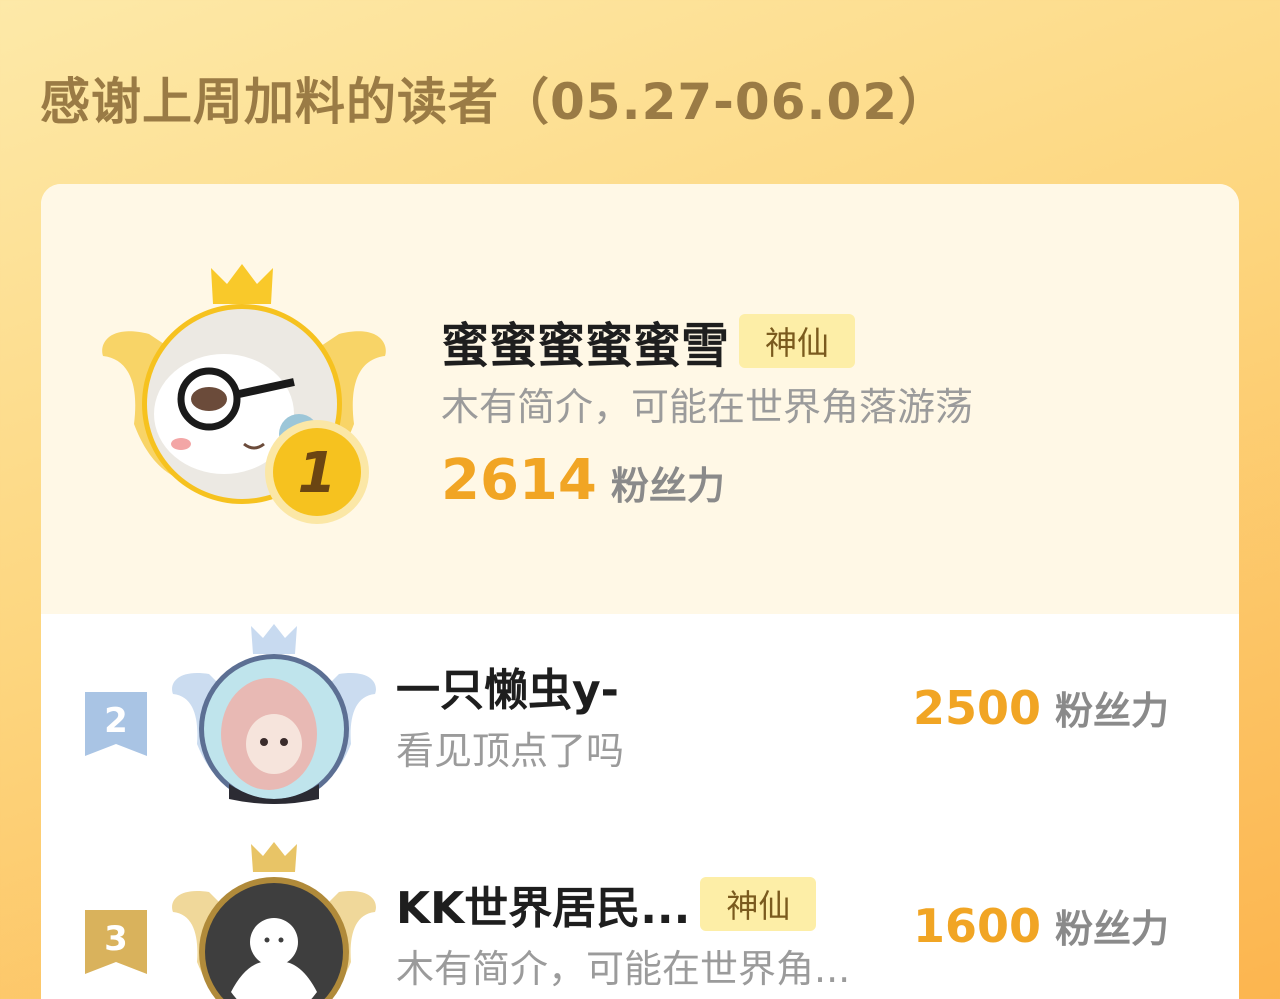  I want to click on user-name: 蜜蜜蜜蜜蜜雪, so click(585, 341).